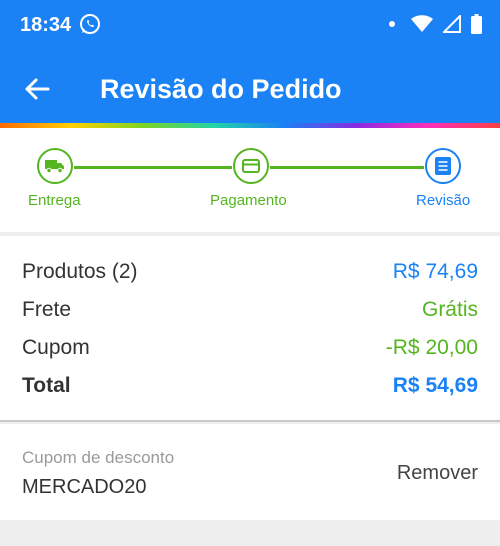 Image resolution: width=500 pixels, height=546 pixels. I want to click on step-label-review: Revisão, so click(443, 200).